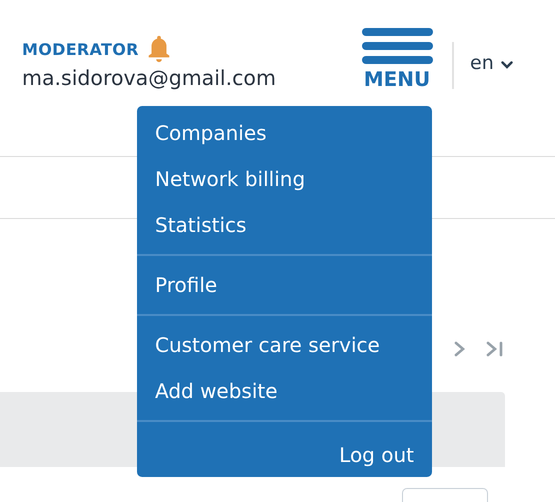 The width and height of the screenshot is (555, 502). Describe the element at coordinates (491, 63) in the screenshot. I see `language-select: en` at that location.